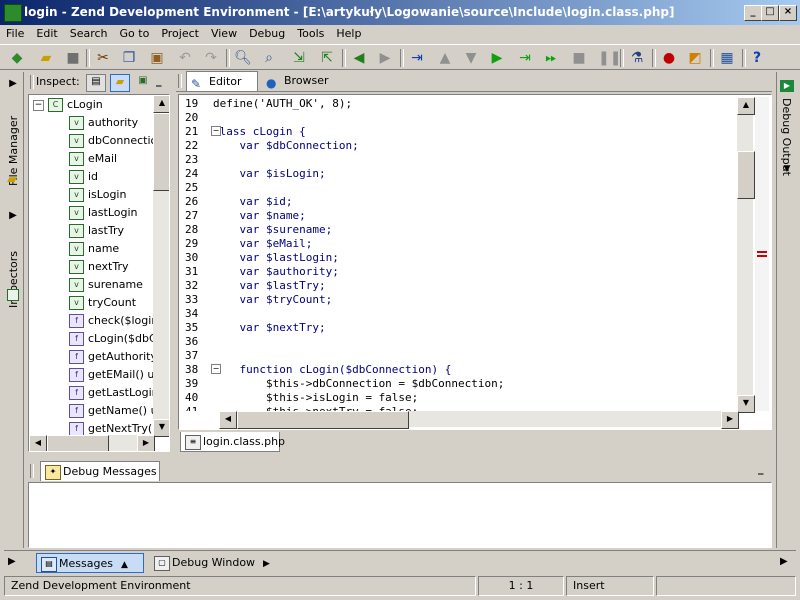  What do you see at coordinates (272, 146) in the screenshot?
I see `code-line: 22 var $dbConnection;` at bounding box center [272, 146].